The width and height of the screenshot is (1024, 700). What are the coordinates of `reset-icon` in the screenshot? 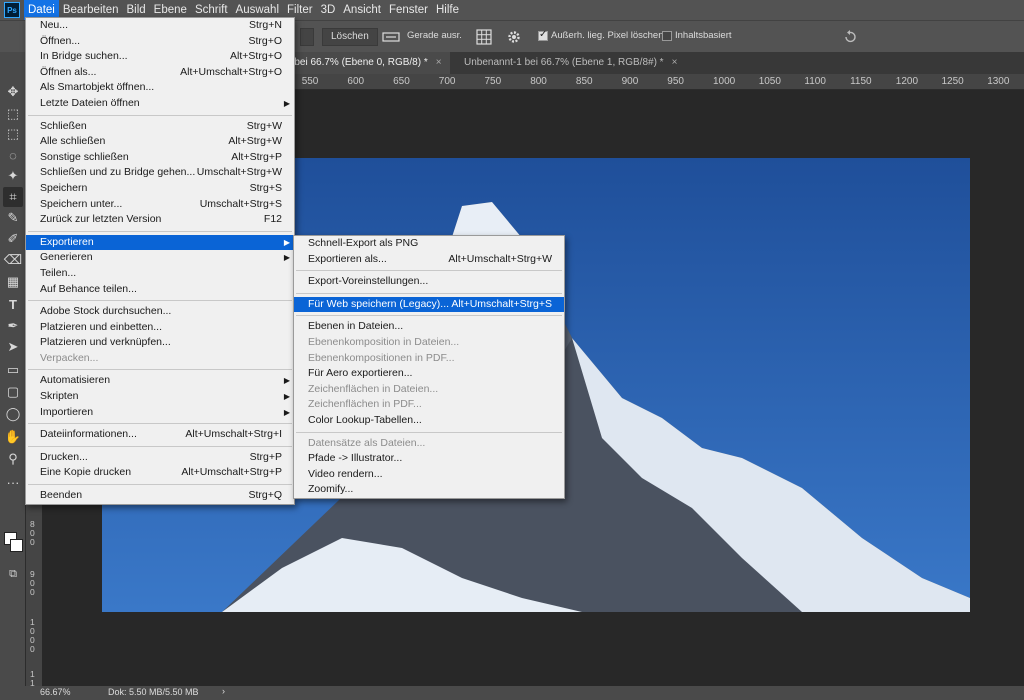 It's located at (850, 37).